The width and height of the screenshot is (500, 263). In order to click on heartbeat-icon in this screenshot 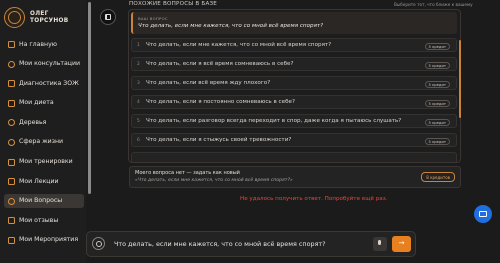, I will do `click(11, 83)`.